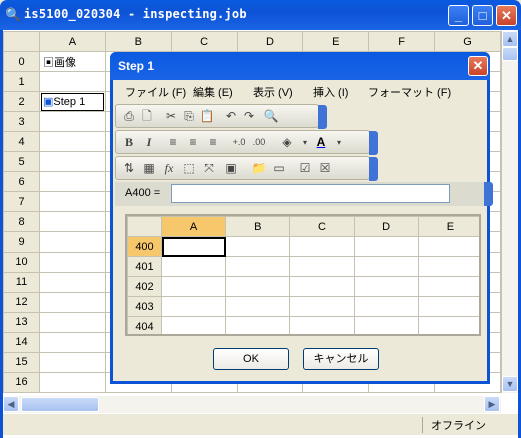 This screenshot has width=521, height=438. Describe the element at coordinates (409, 92) in the screenshot. I see `menu-format: フォーマット (F)` at that location.